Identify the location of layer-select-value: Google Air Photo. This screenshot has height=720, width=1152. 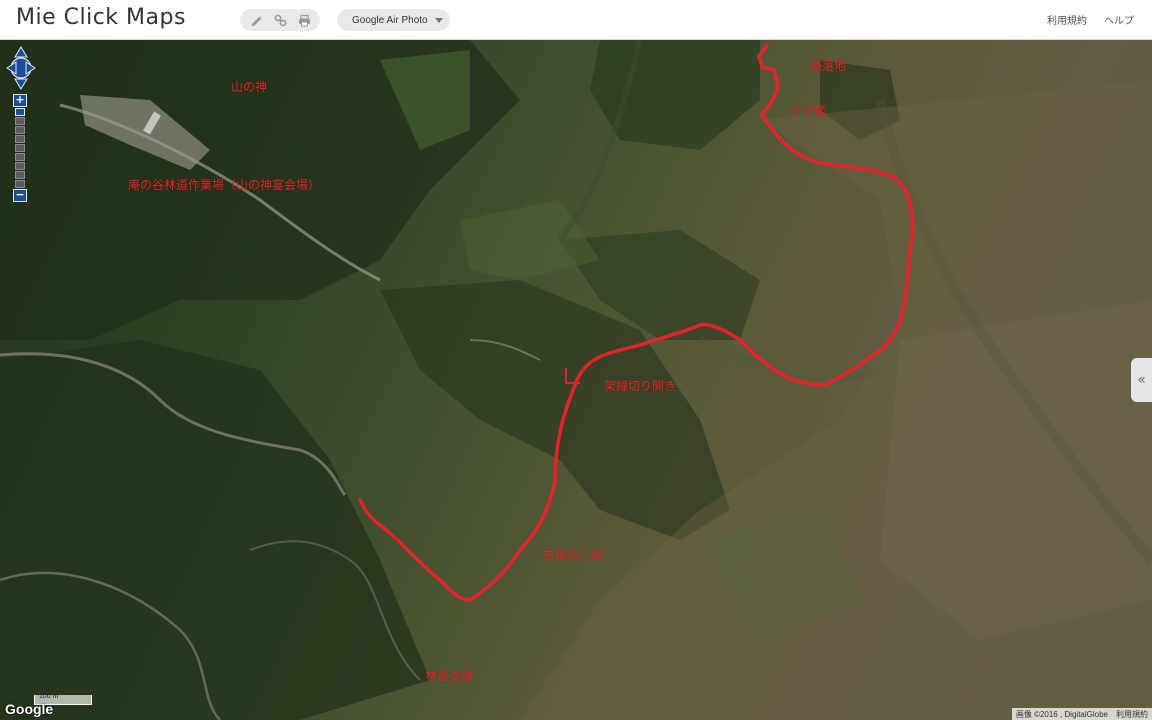
(390, 20).